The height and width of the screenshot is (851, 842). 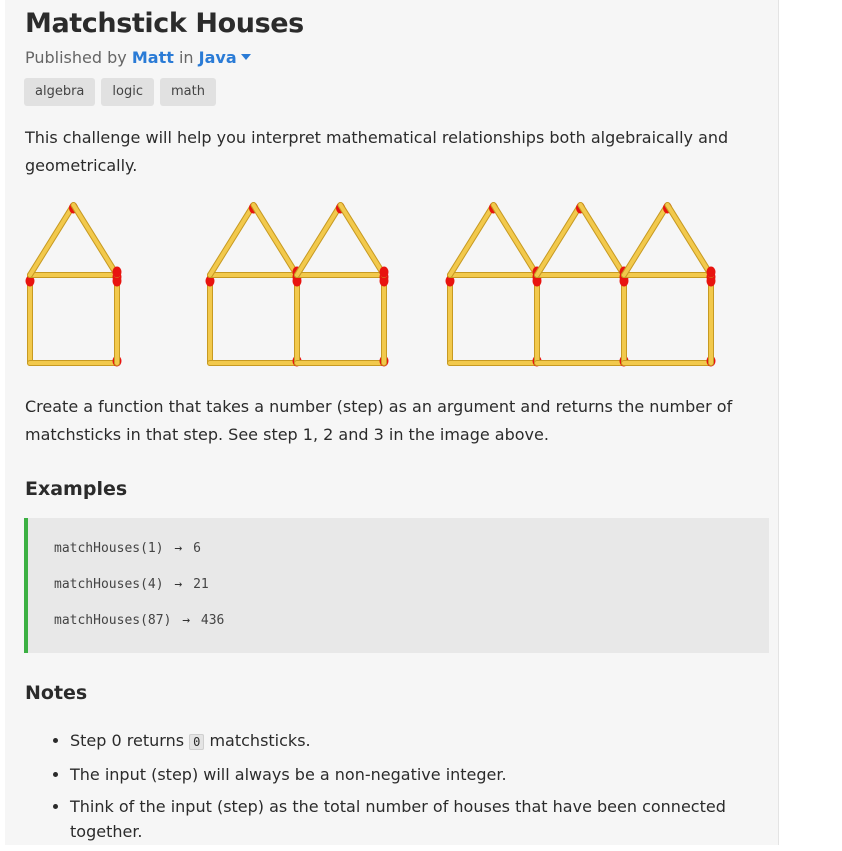 I want to click on example-result: 6, so click(x=197, y=548).